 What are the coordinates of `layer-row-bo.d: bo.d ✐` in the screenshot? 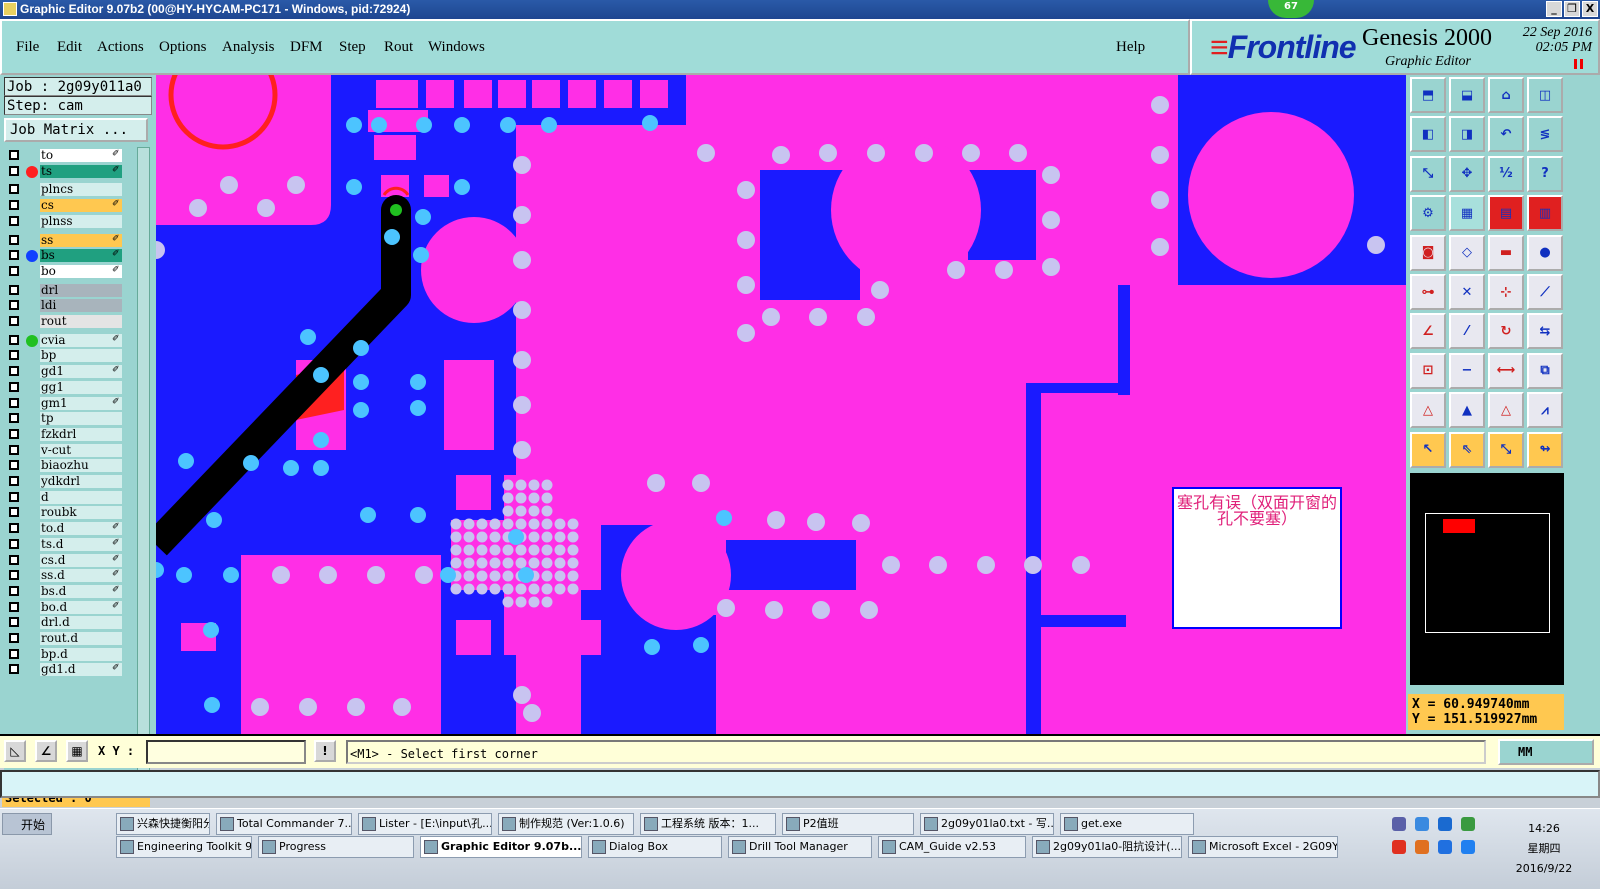 It's located at (69, 607).